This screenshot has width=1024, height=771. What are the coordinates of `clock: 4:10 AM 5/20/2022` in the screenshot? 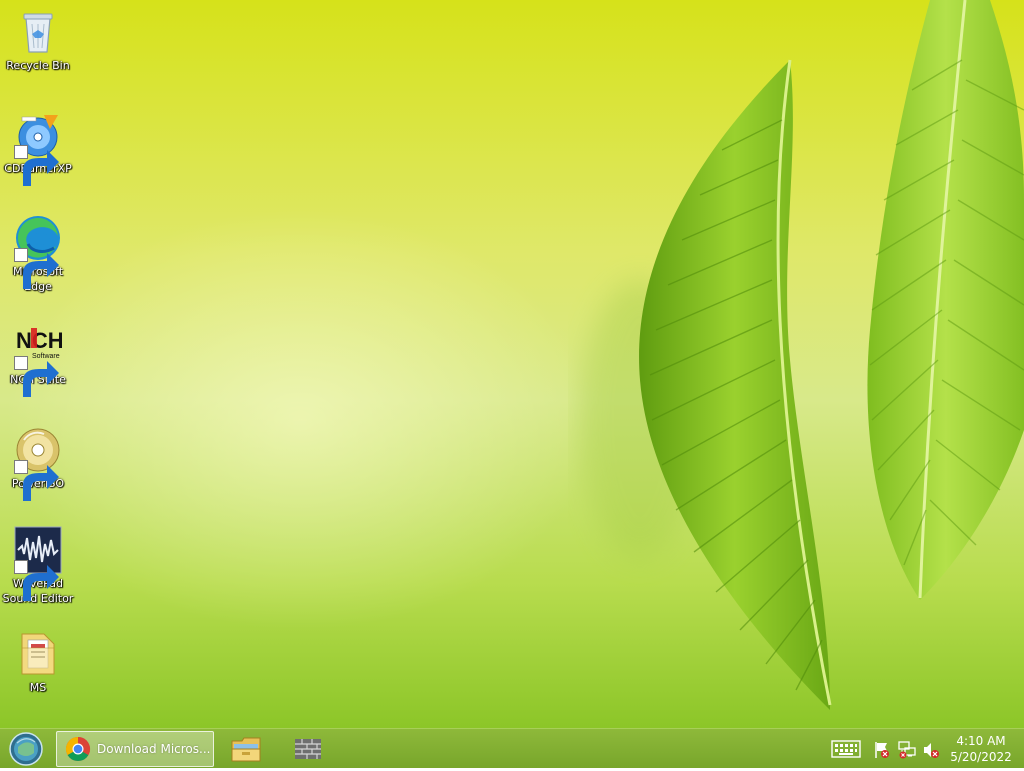 It's located at (981, 749).